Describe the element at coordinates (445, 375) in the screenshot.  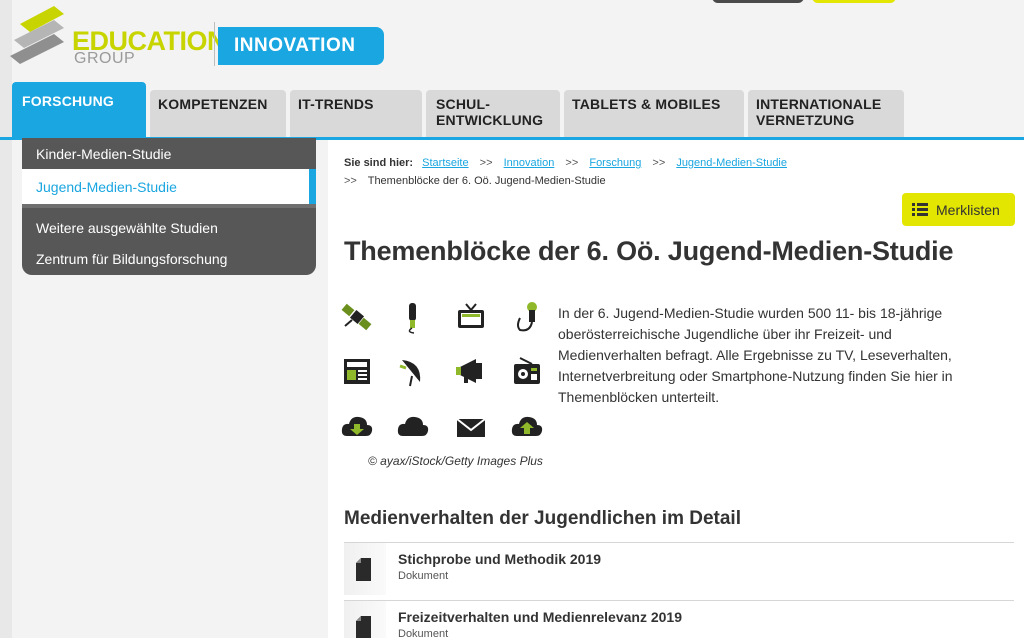
I see `media-icons-image` at that location.